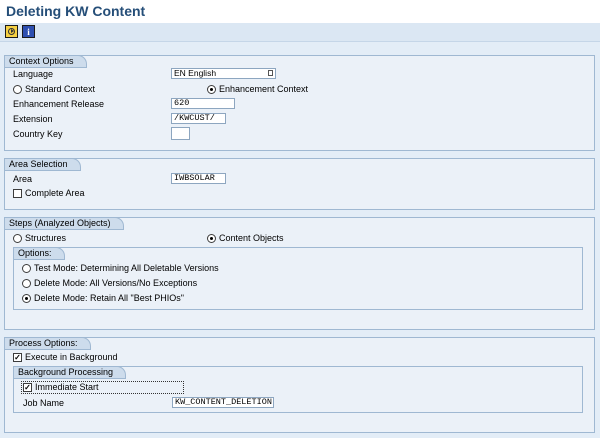 Image resolution: width=600 pixels, height=438 pixels. I want to click on area-field: IWBSOLAR, so click(198, 178).